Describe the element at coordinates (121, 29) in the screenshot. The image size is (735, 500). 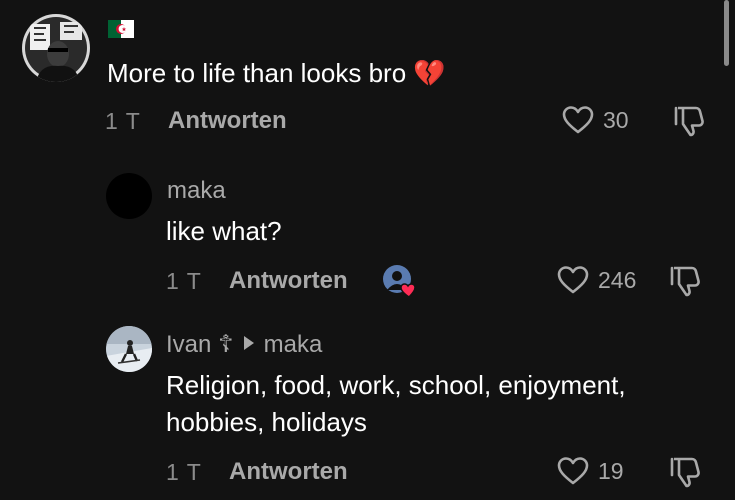
I see `algeria-flag-icon` at that location.